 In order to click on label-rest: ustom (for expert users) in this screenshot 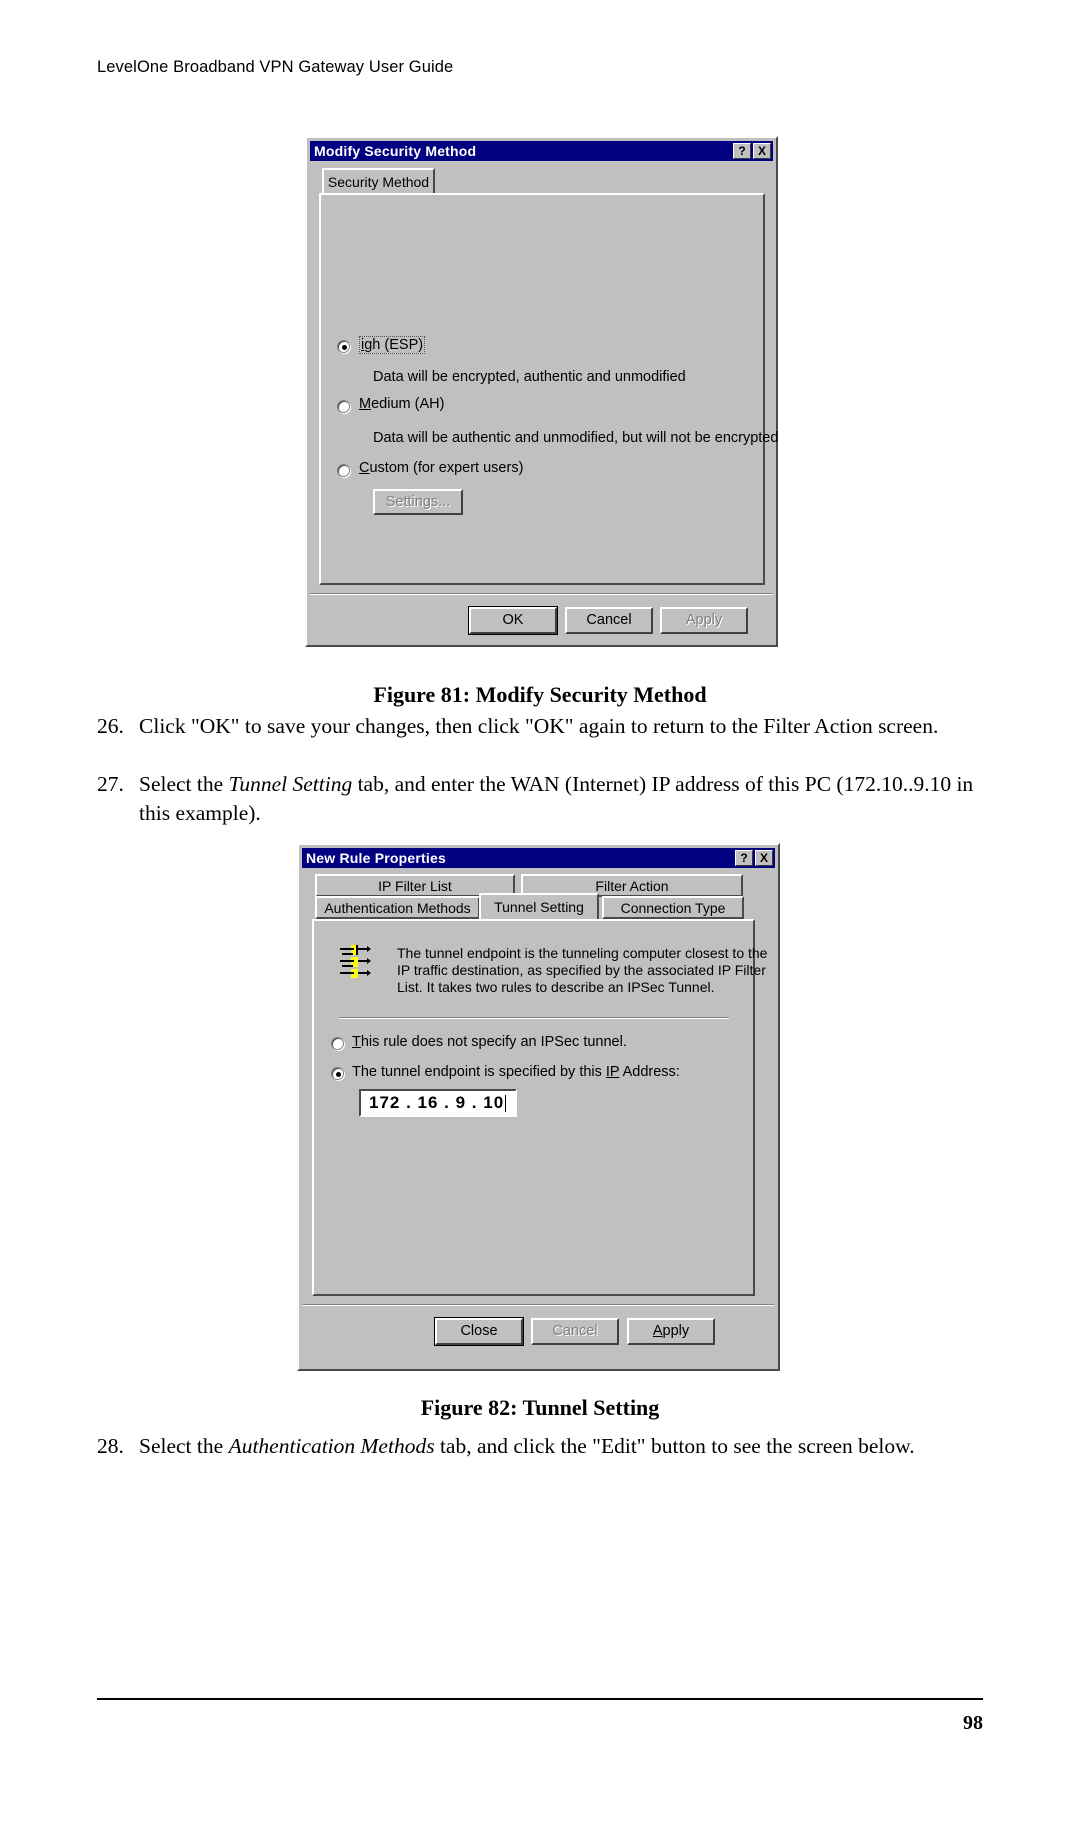, I will do `click(446, 468)`.